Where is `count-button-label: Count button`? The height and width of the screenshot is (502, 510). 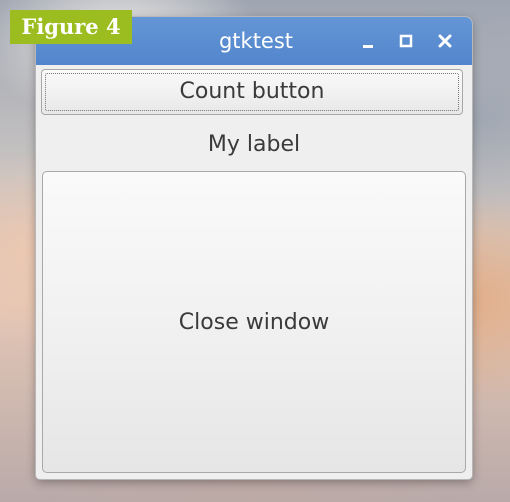
count-button-label: Count button is located at coordinates (252, 91).